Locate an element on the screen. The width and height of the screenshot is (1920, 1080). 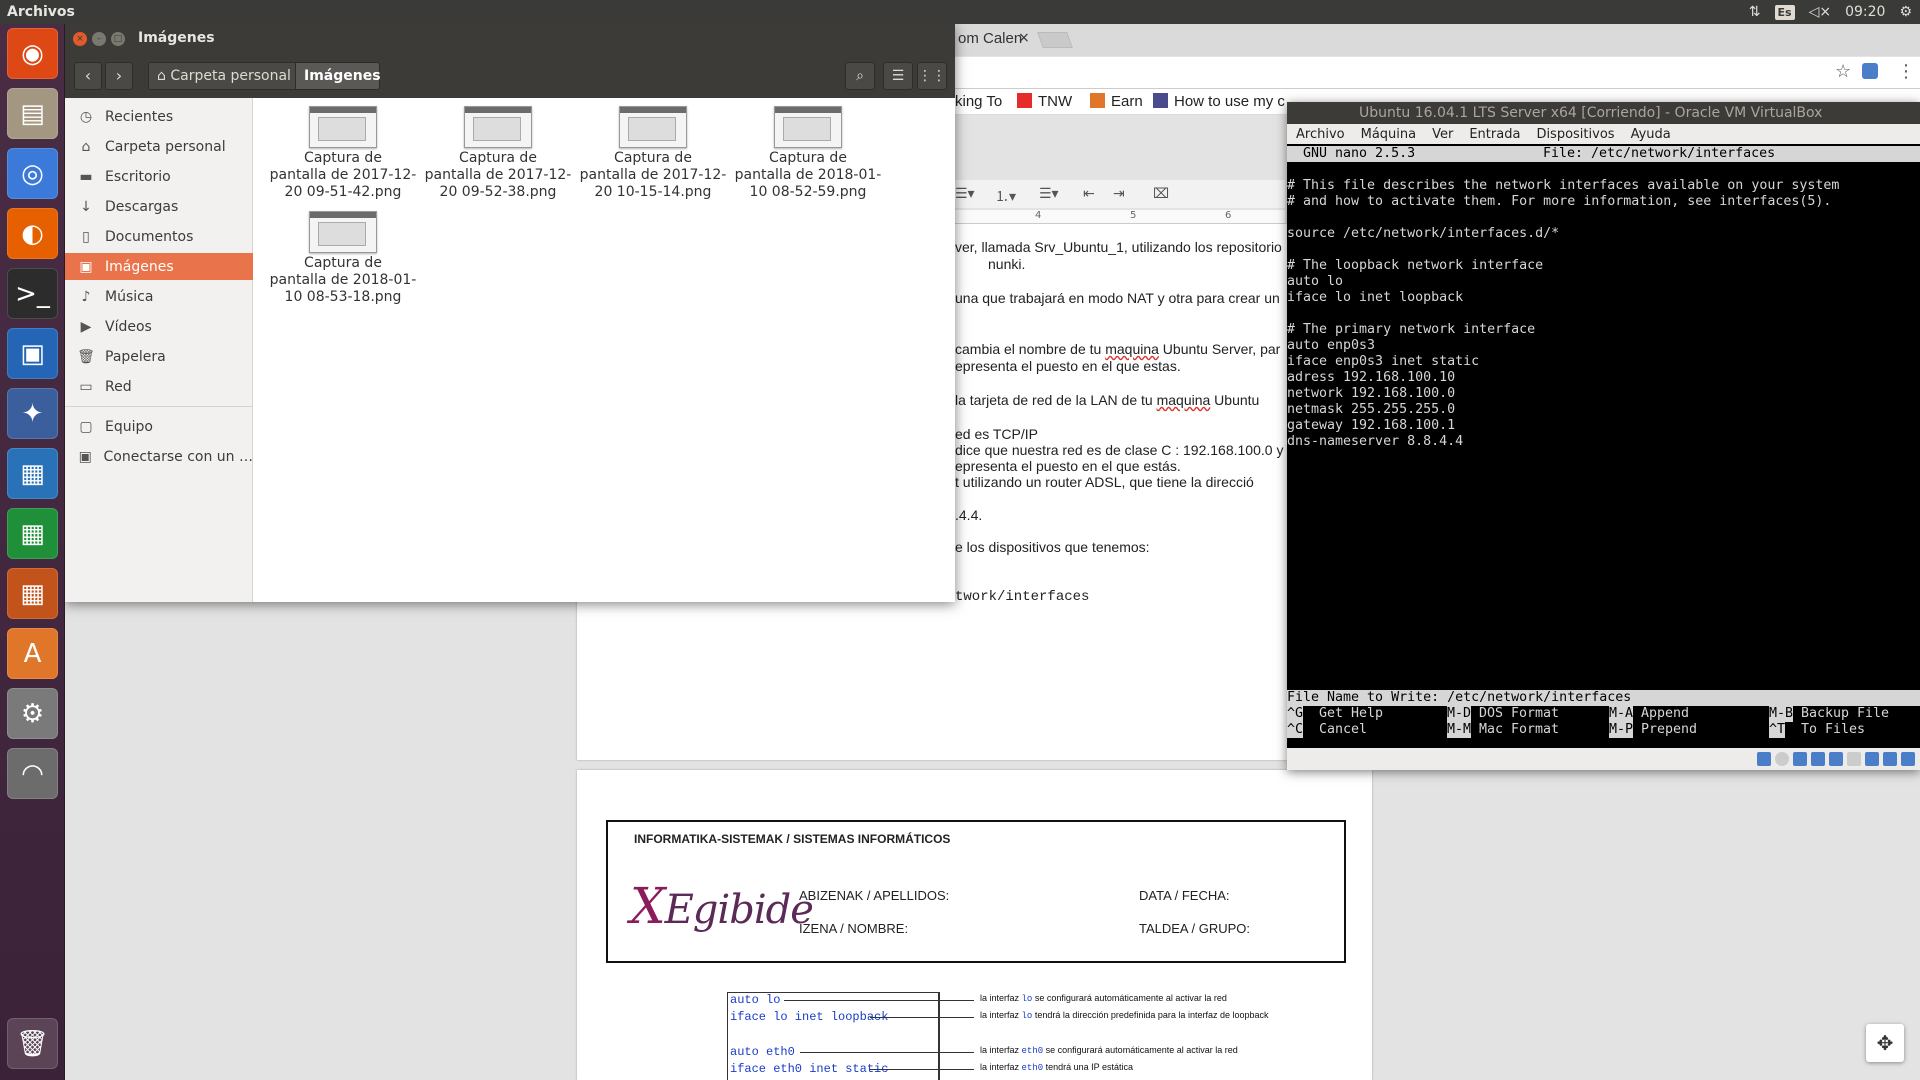
sidebar-item: ♪ Música is located at coordinates (159, 296).